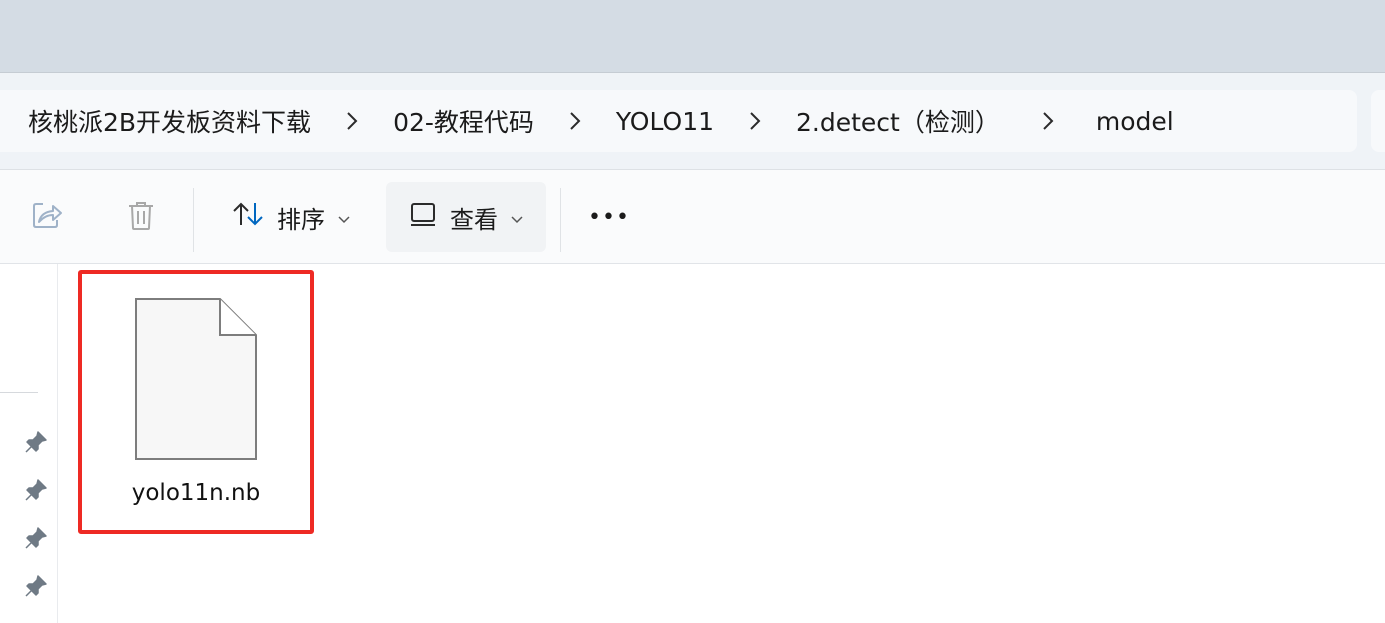 The height and width of the screenshot is (623, 1385). What do you see at coordinates (692, 36) in the screenshot?
I see `window-title-bar` at bounding box center [692, 36].